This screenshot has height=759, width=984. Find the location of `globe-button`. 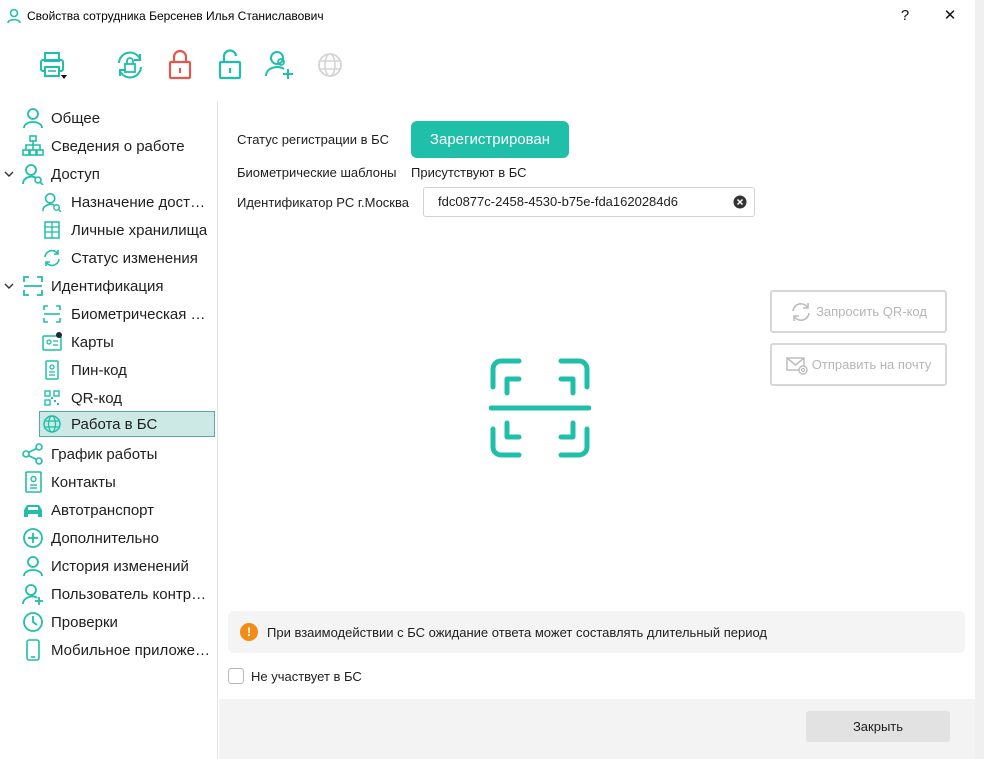

globe-button is located at coordinates (330, 65).